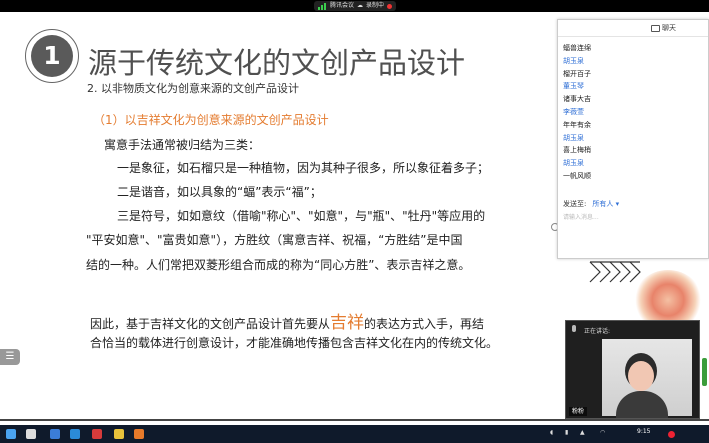  What do you see at coordinates (655, 28) in the screenshot?
I see `chat-icon` at bounding box center [655, 28].